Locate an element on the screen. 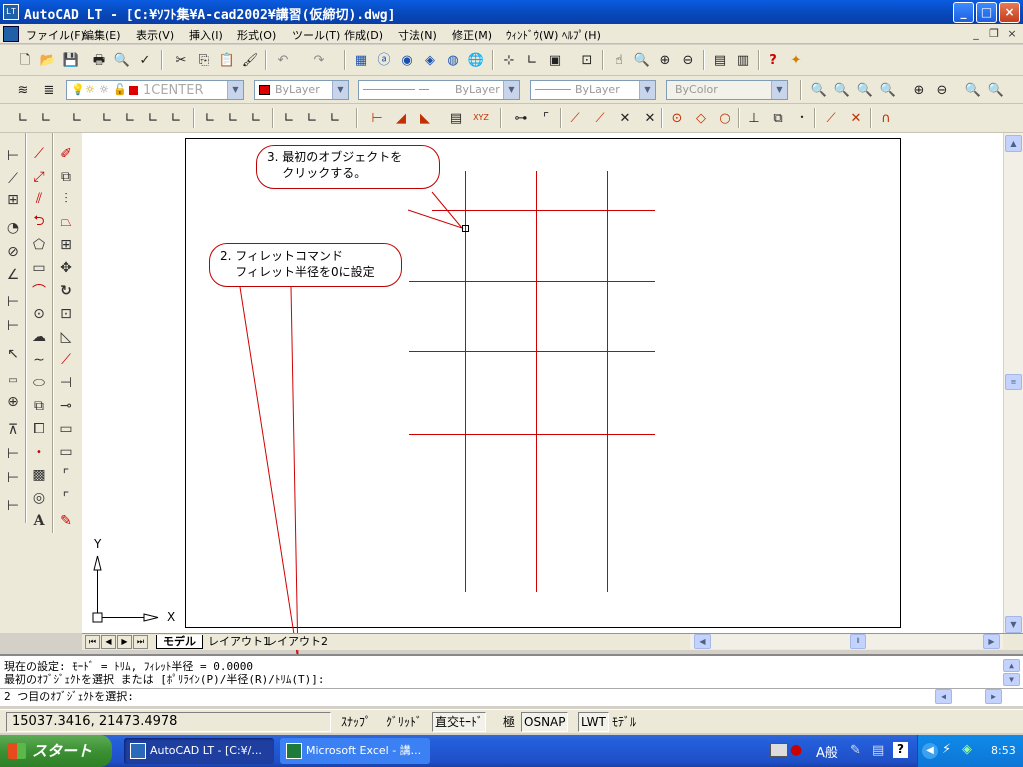 The image size is (1023, 767). osnap-toggle: OSNAP is located at coordinates (545, 722).